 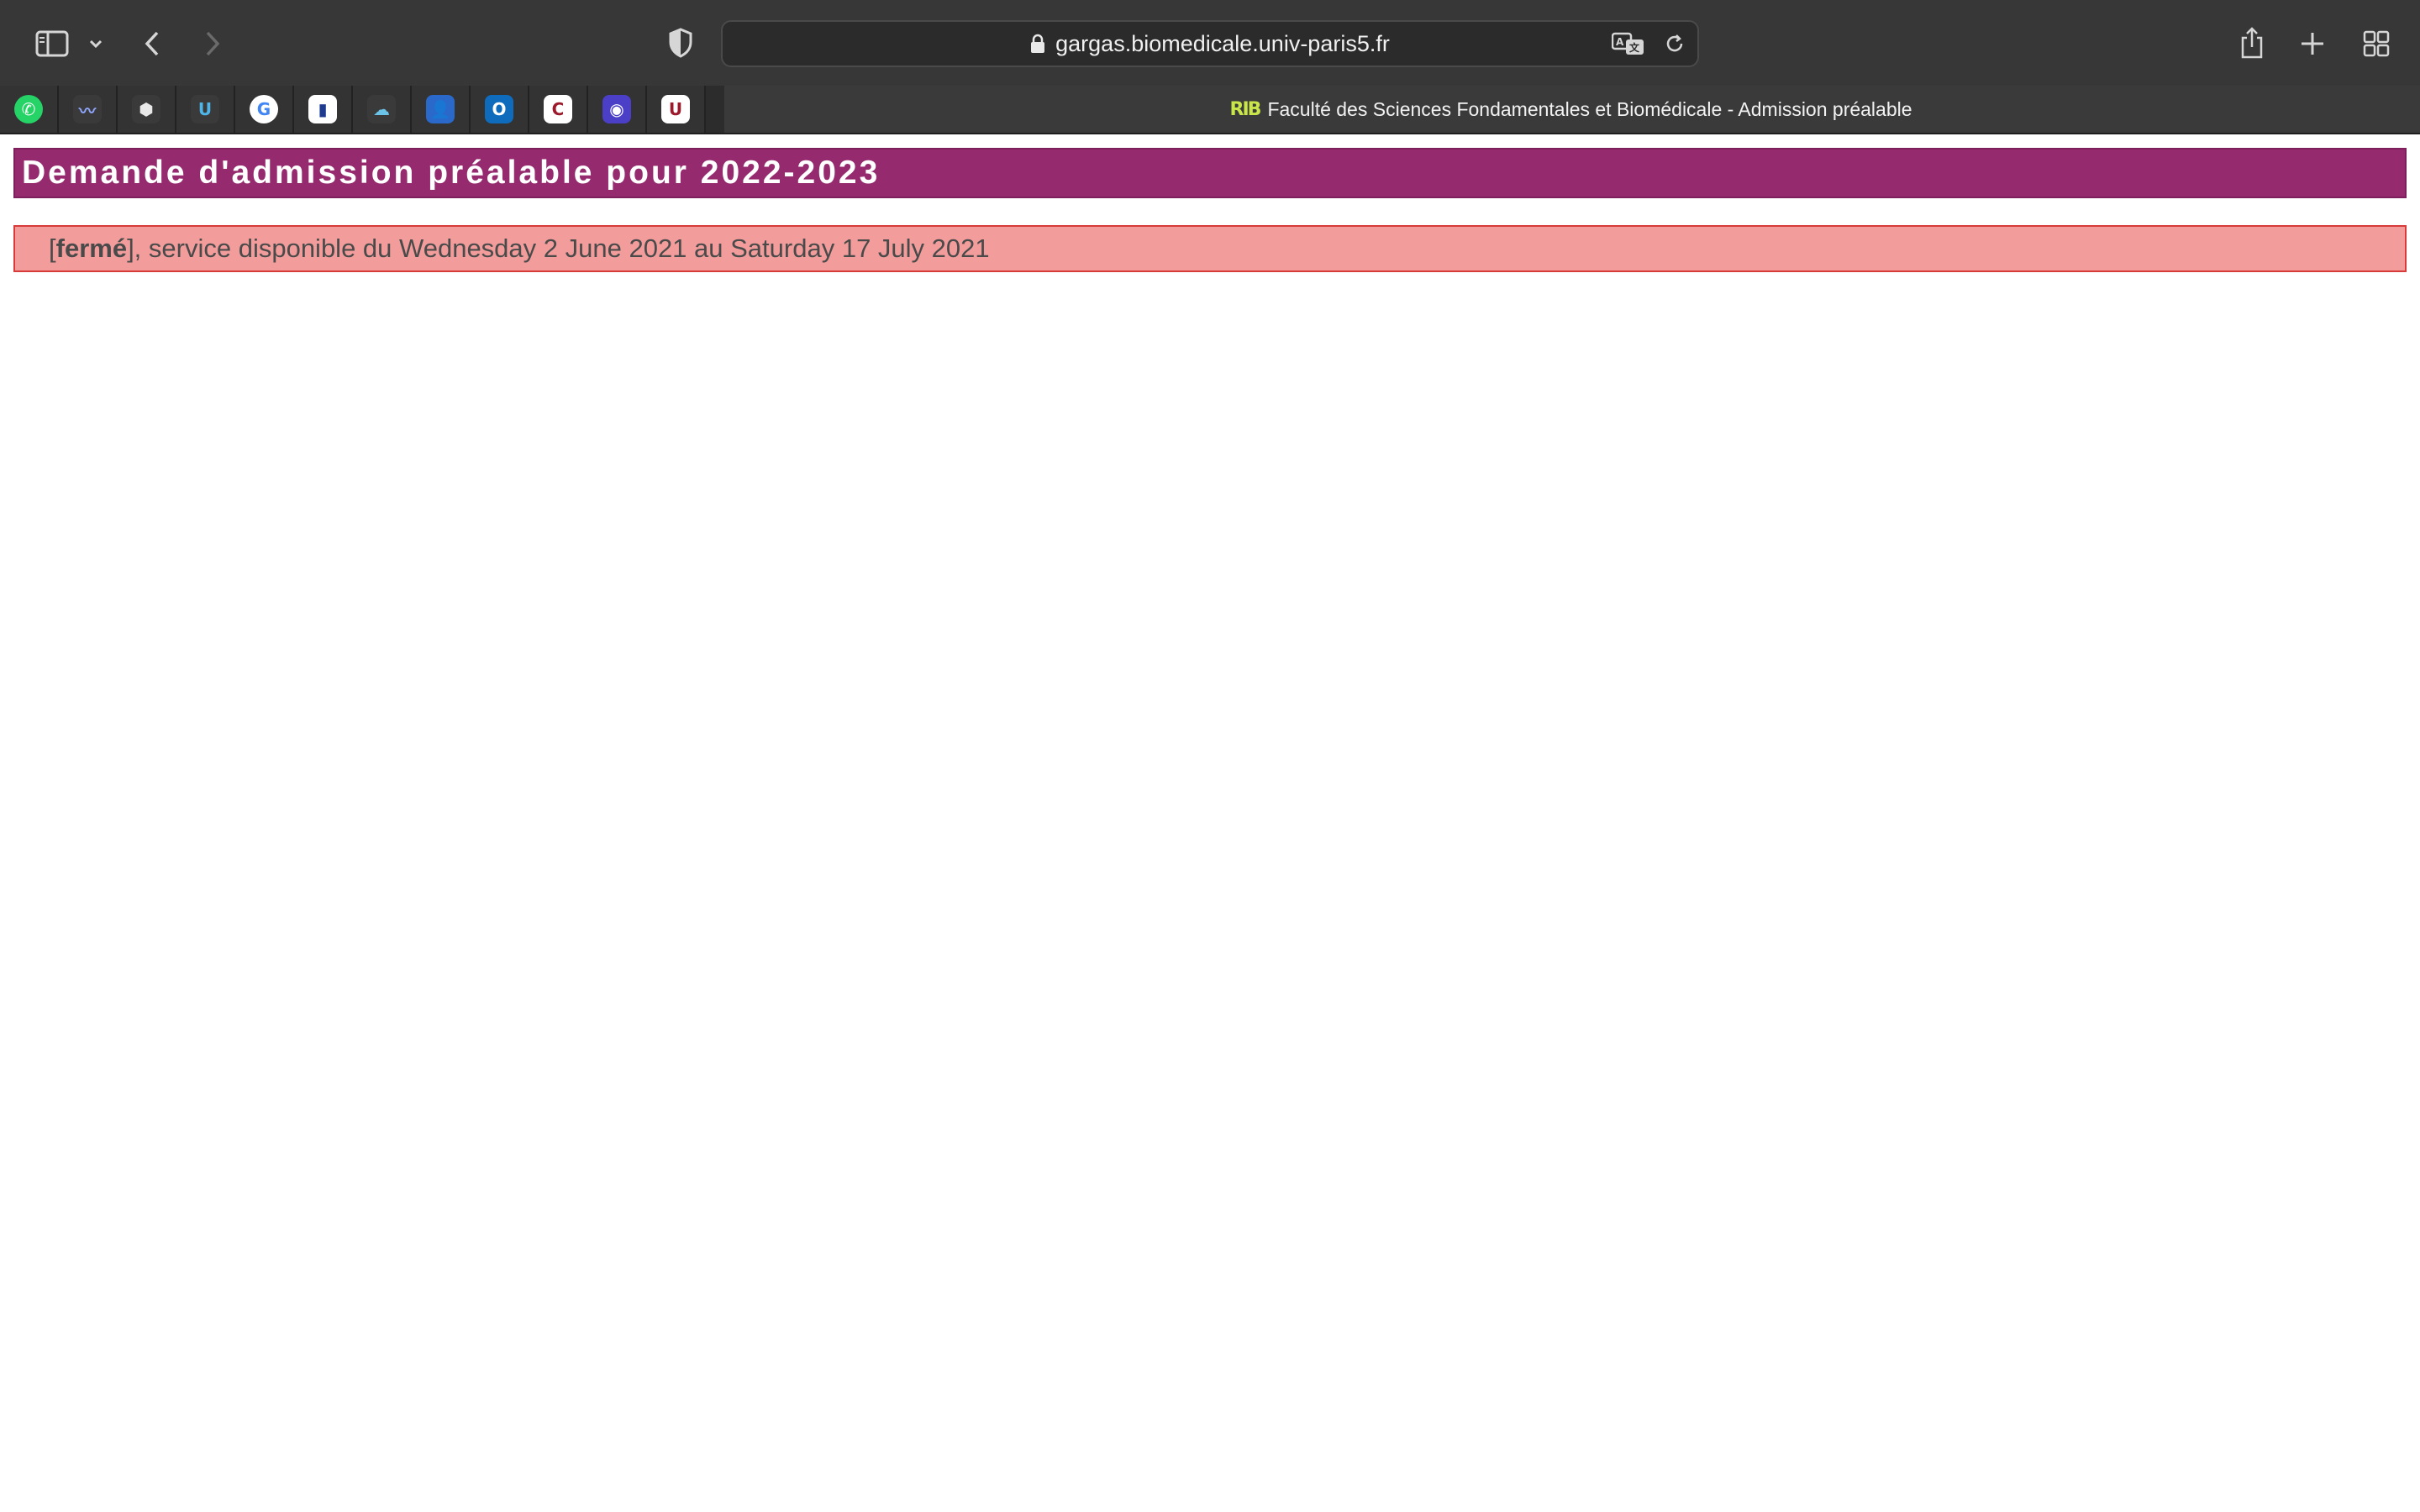 I want to click on hexagon-icon: ⬢, so click(x=146, y=109).